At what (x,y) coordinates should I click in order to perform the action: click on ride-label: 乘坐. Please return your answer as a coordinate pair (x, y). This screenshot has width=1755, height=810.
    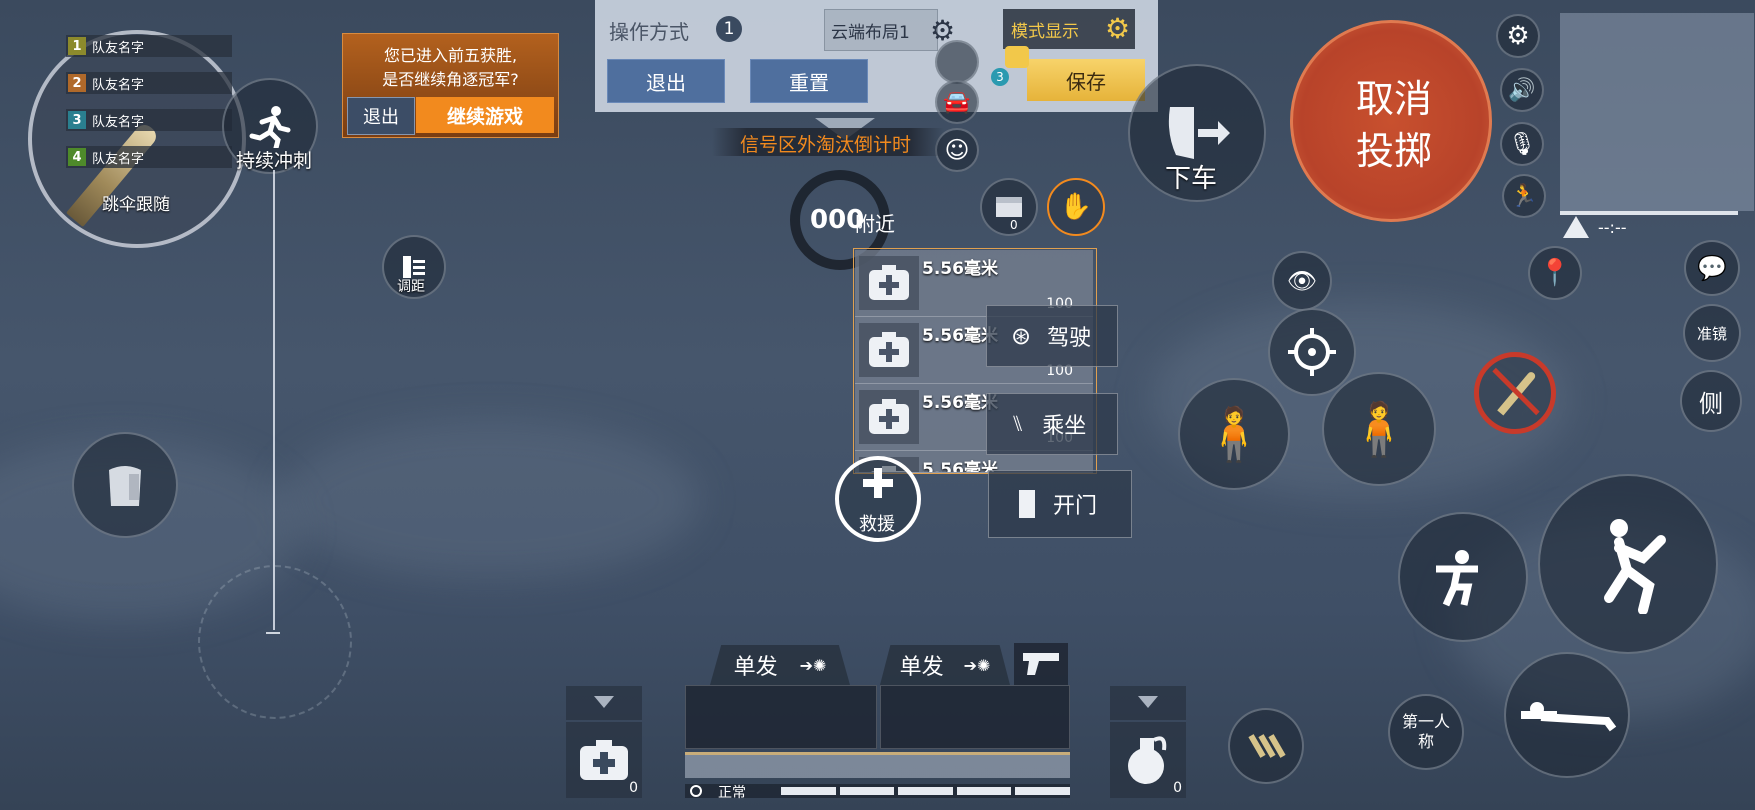
    Looking at the image, I should click on (1064, 426).